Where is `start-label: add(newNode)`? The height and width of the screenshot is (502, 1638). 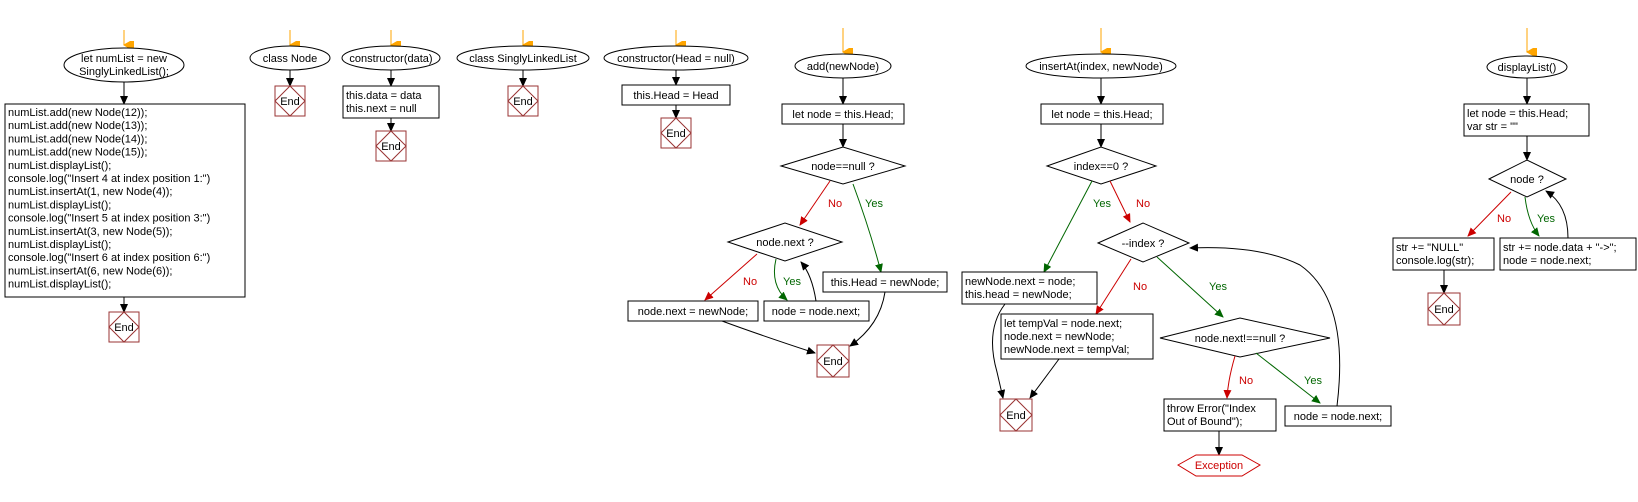
start-label: add(newNode) is located at coordinates (843, 67).